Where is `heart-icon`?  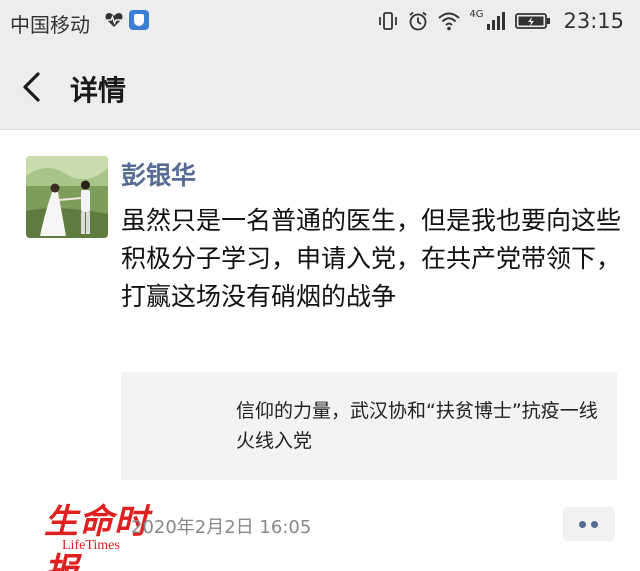
heart-icon is located at coordinates (114, 20).